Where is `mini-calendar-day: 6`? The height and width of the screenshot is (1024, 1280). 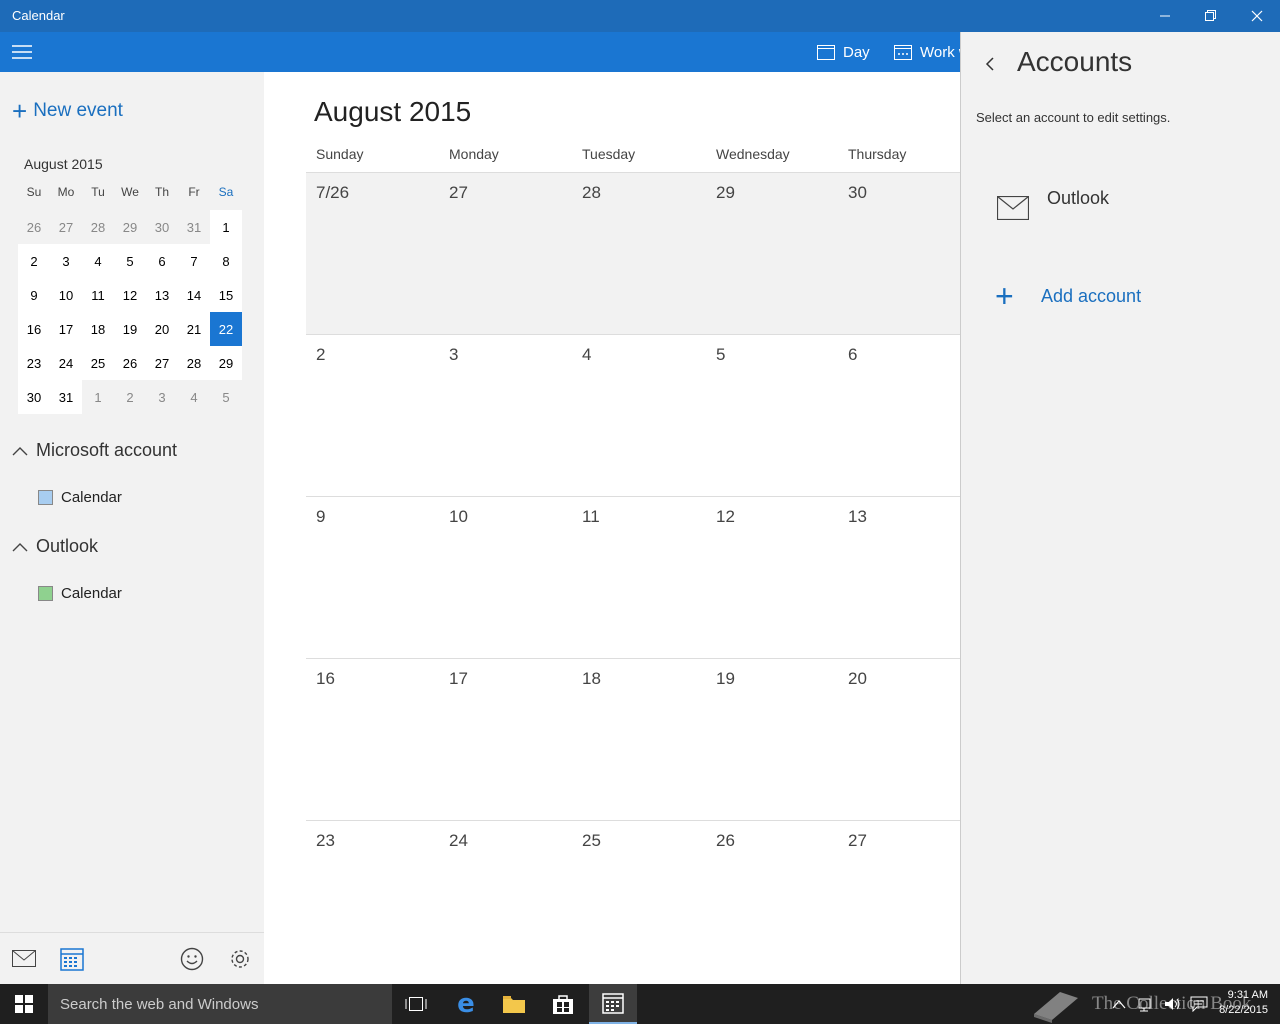
mini-calendar-day: 6 is located at coordinates (162, 261).